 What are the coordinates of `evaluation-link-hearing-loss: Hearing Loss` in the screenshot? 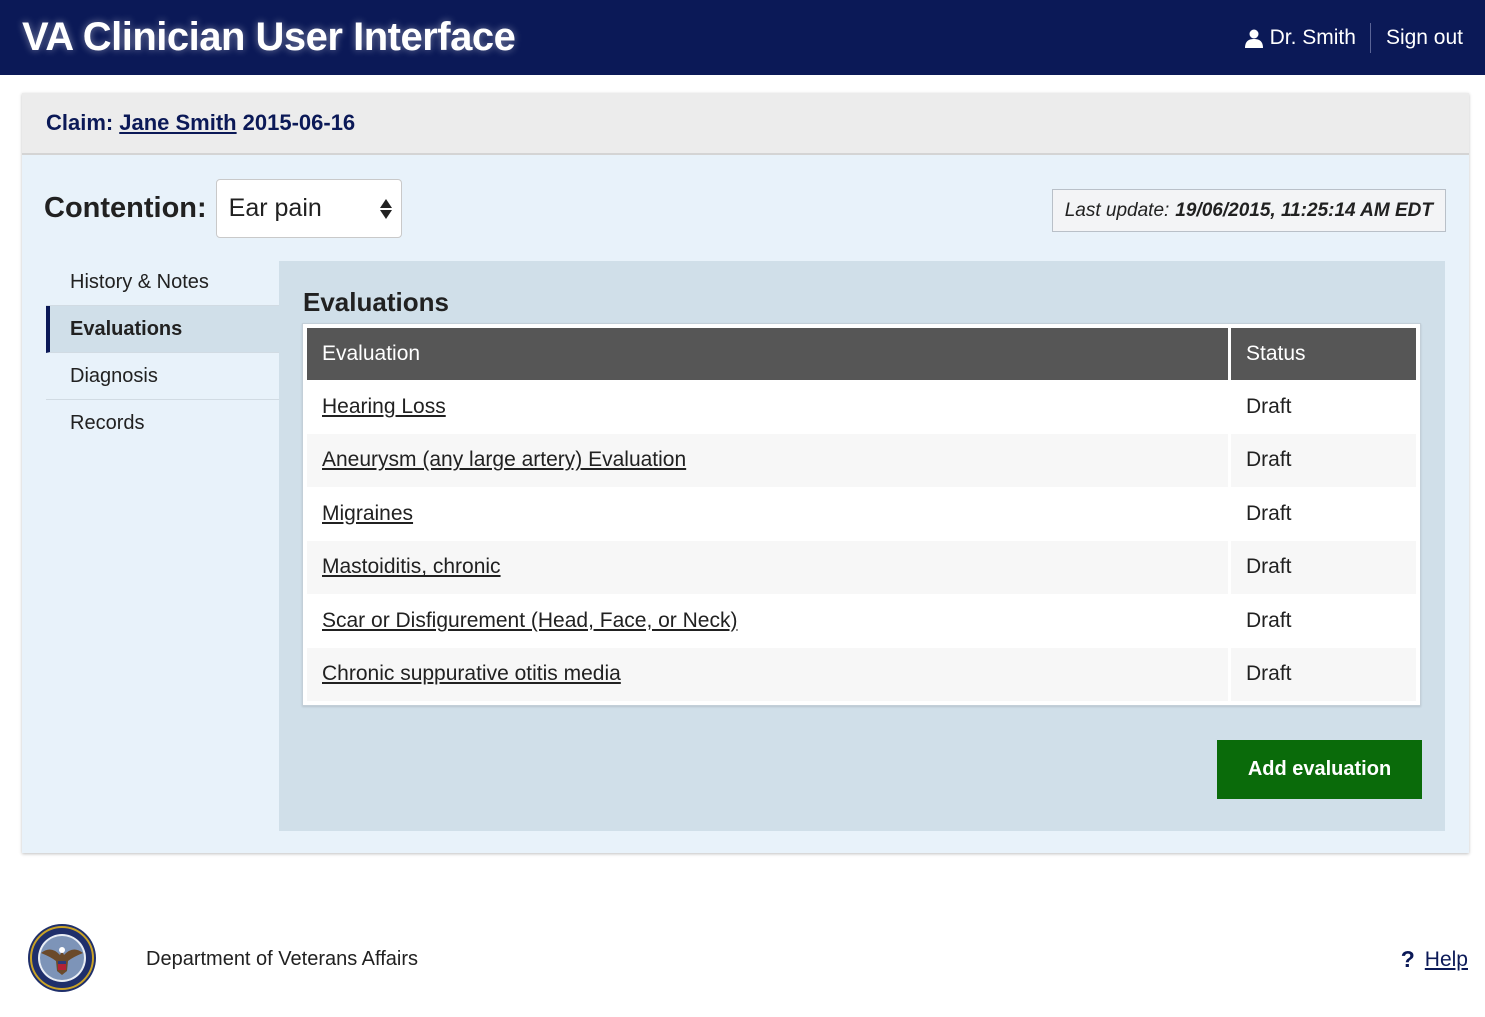 It's located at (384, 406).